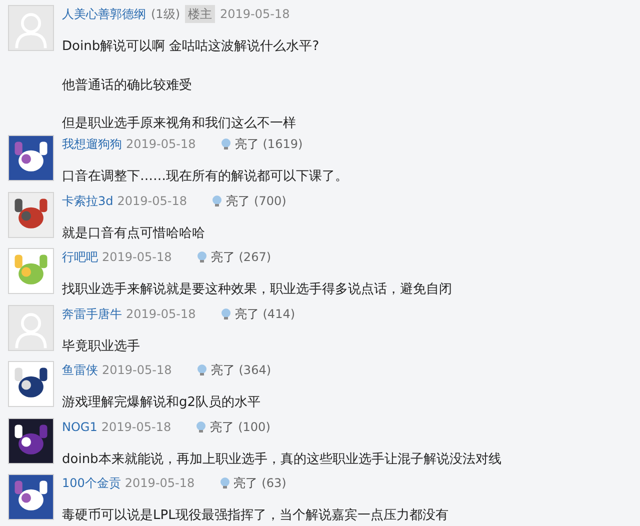 This screenshot has height=526, width=640. Describe the element at coordinates (257, 290) in the screenshot. I see `reply-text: 找职业选手来解说就是要这种效果，职业选手得多说点话，避免自闭` at that location.